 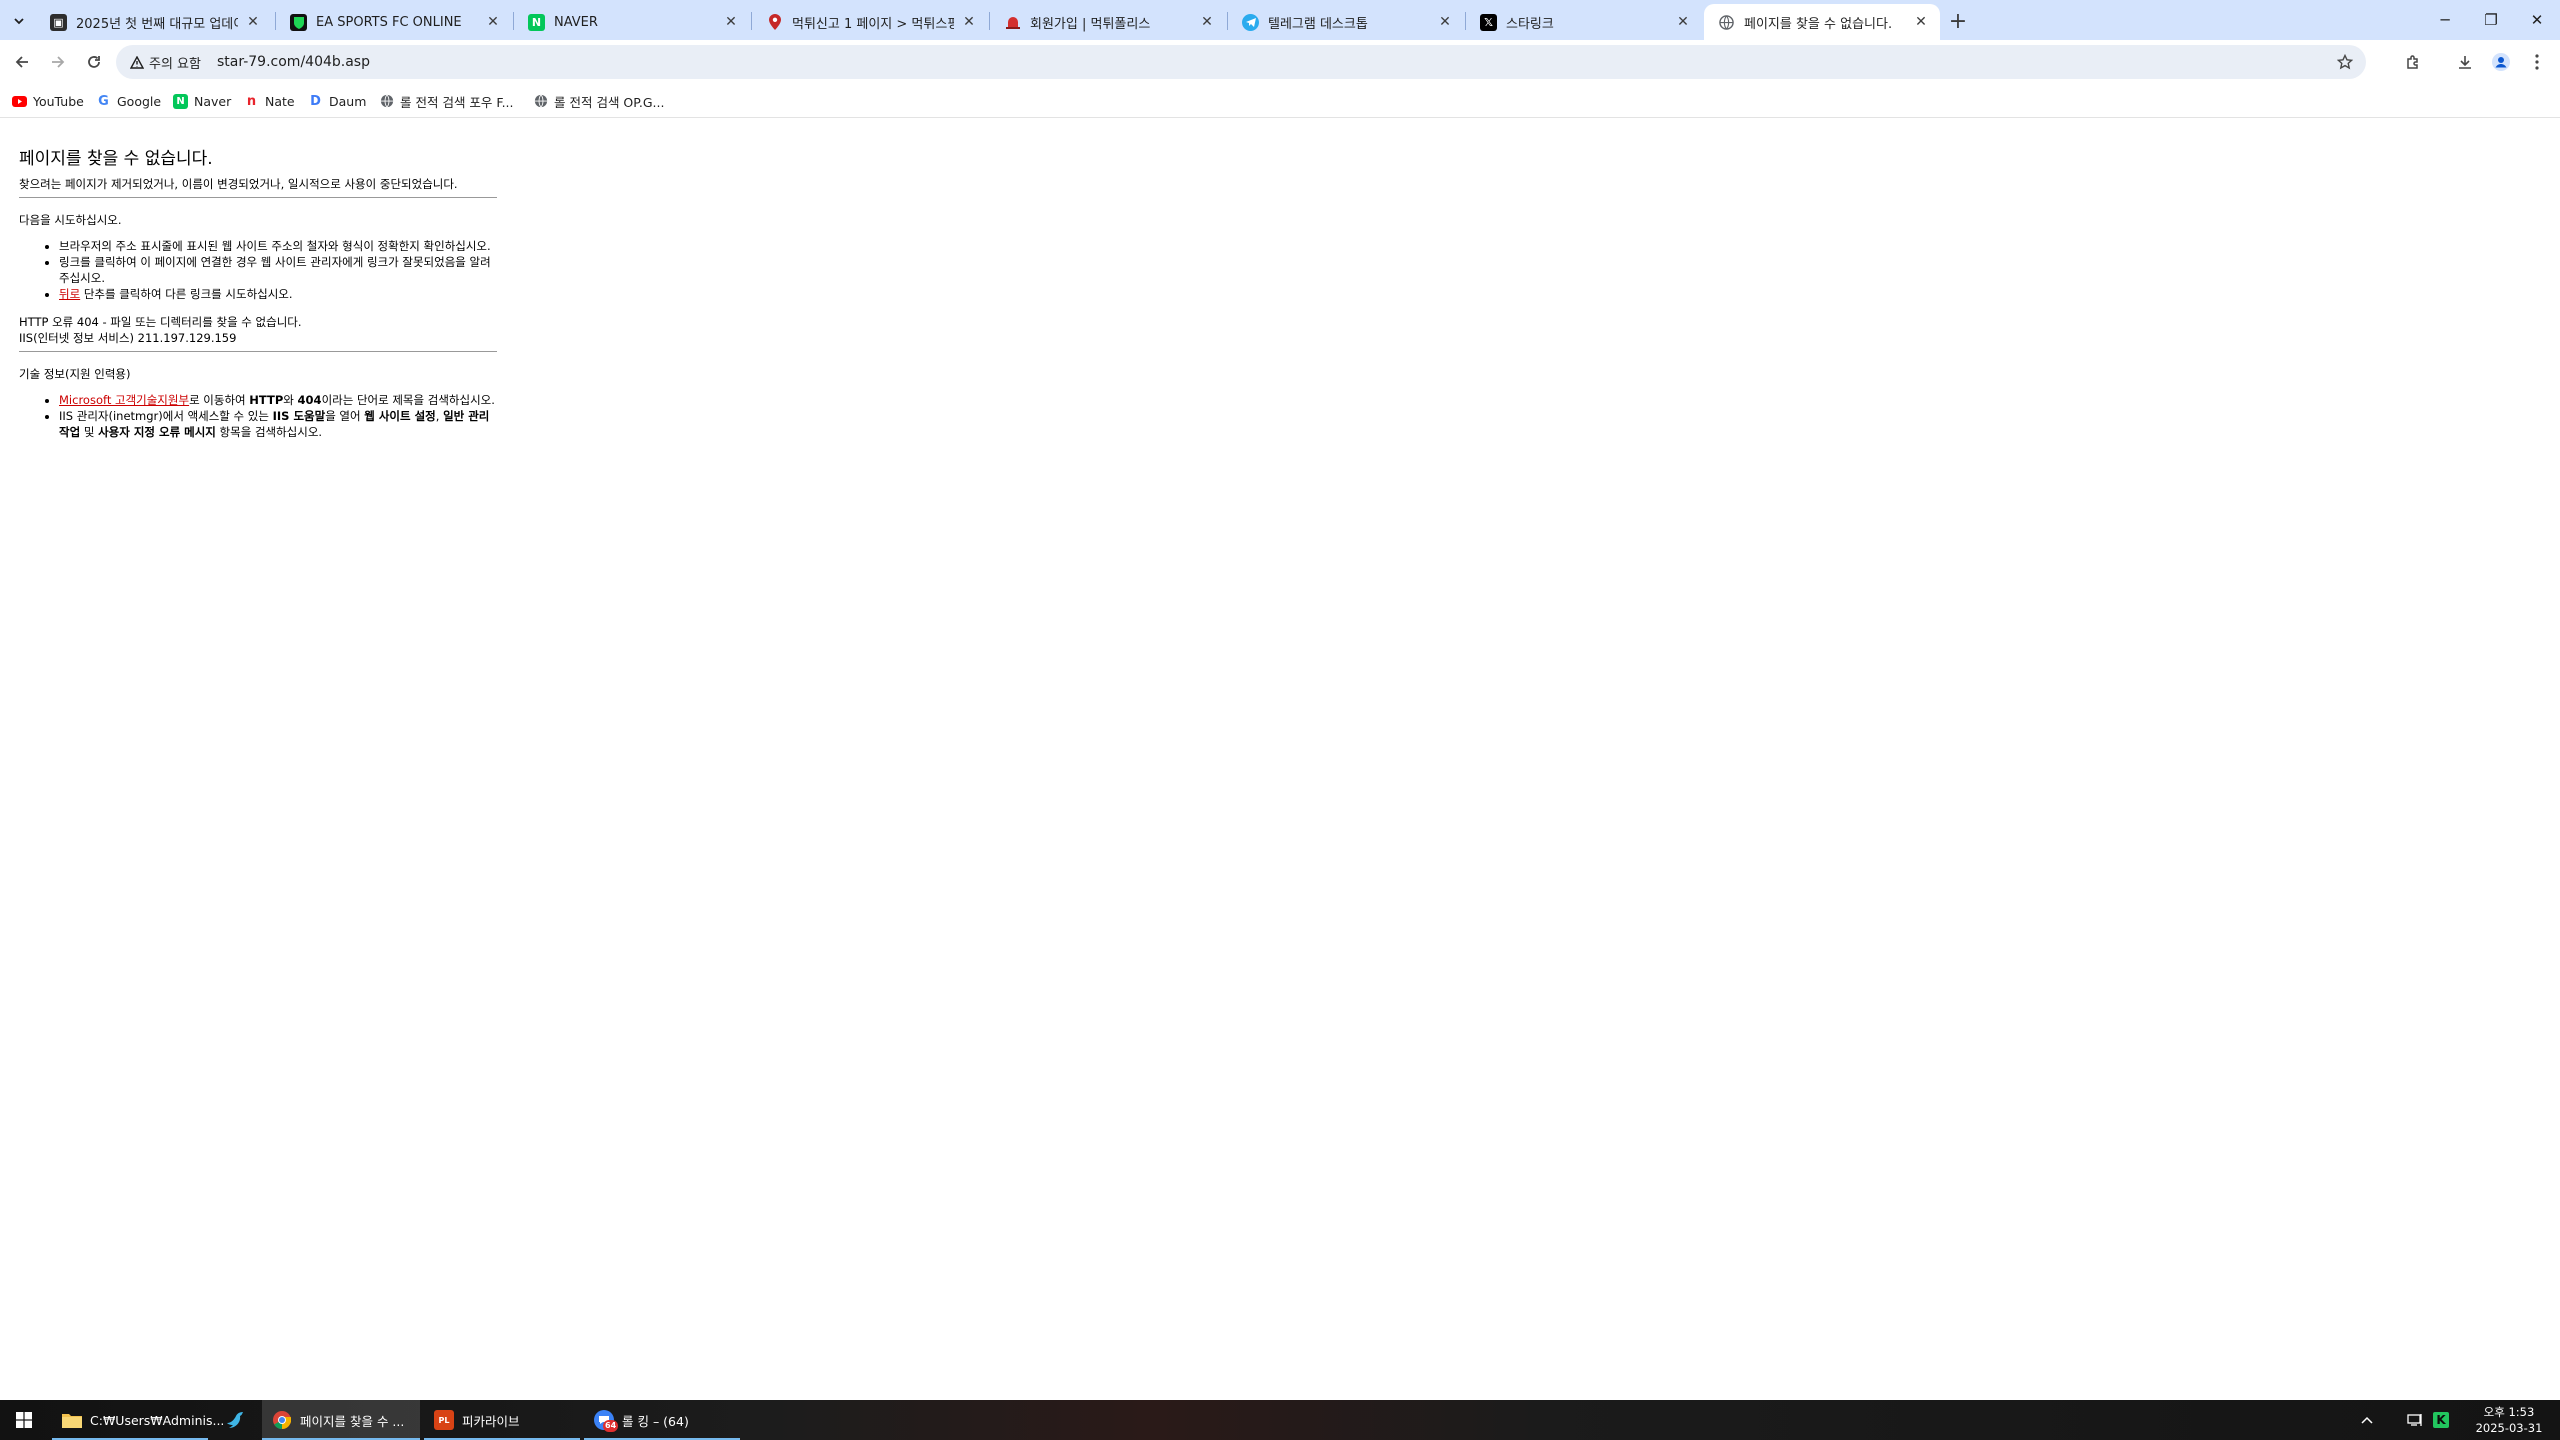 I want to click on tech-heading: 기술 정보(지원 인력용), so click(x=75, y=374).